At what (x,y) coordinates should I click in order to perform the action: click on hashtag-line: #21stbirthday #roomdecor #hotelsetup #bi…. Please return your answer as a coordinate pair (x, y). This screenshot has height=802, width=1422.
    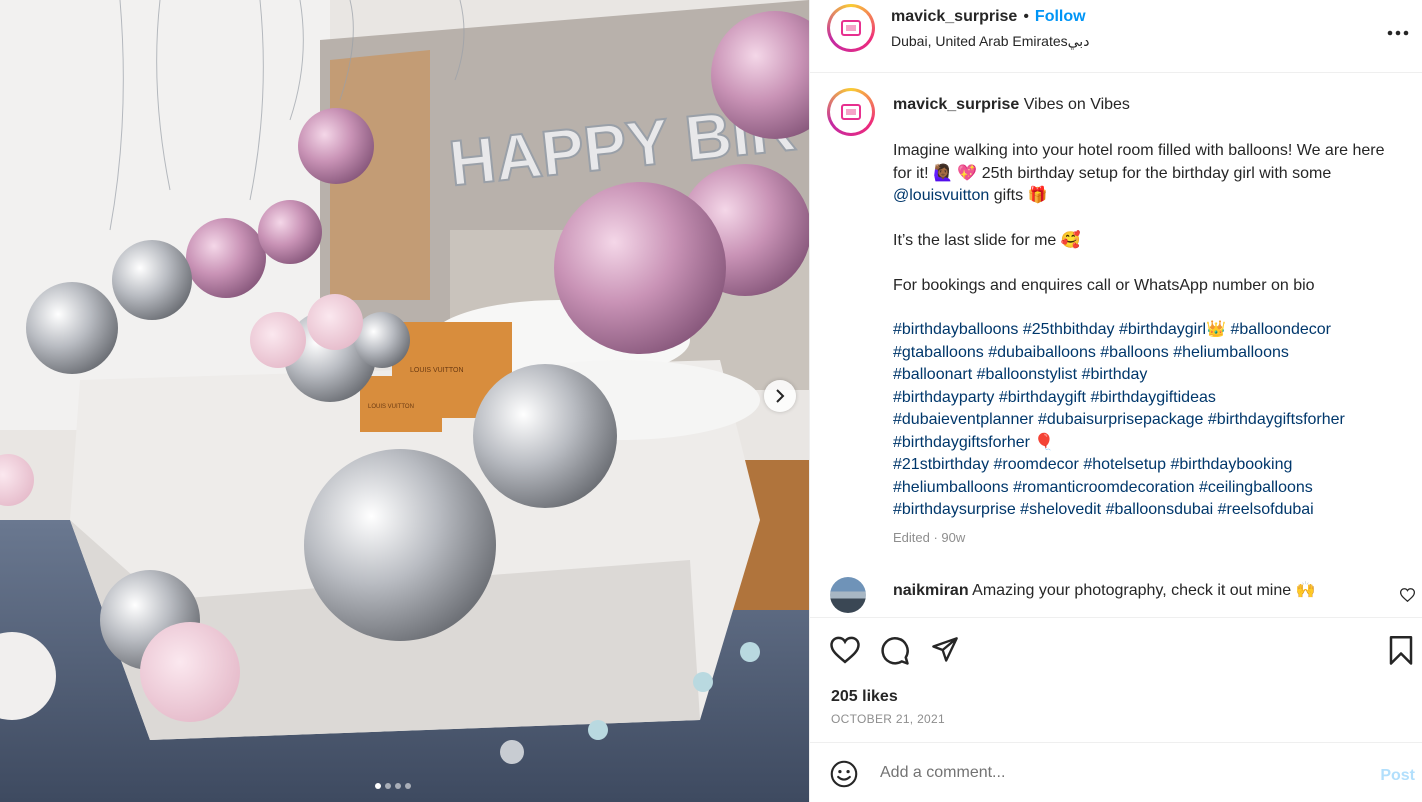
    Looking at the image, I should click on (1150, 465).